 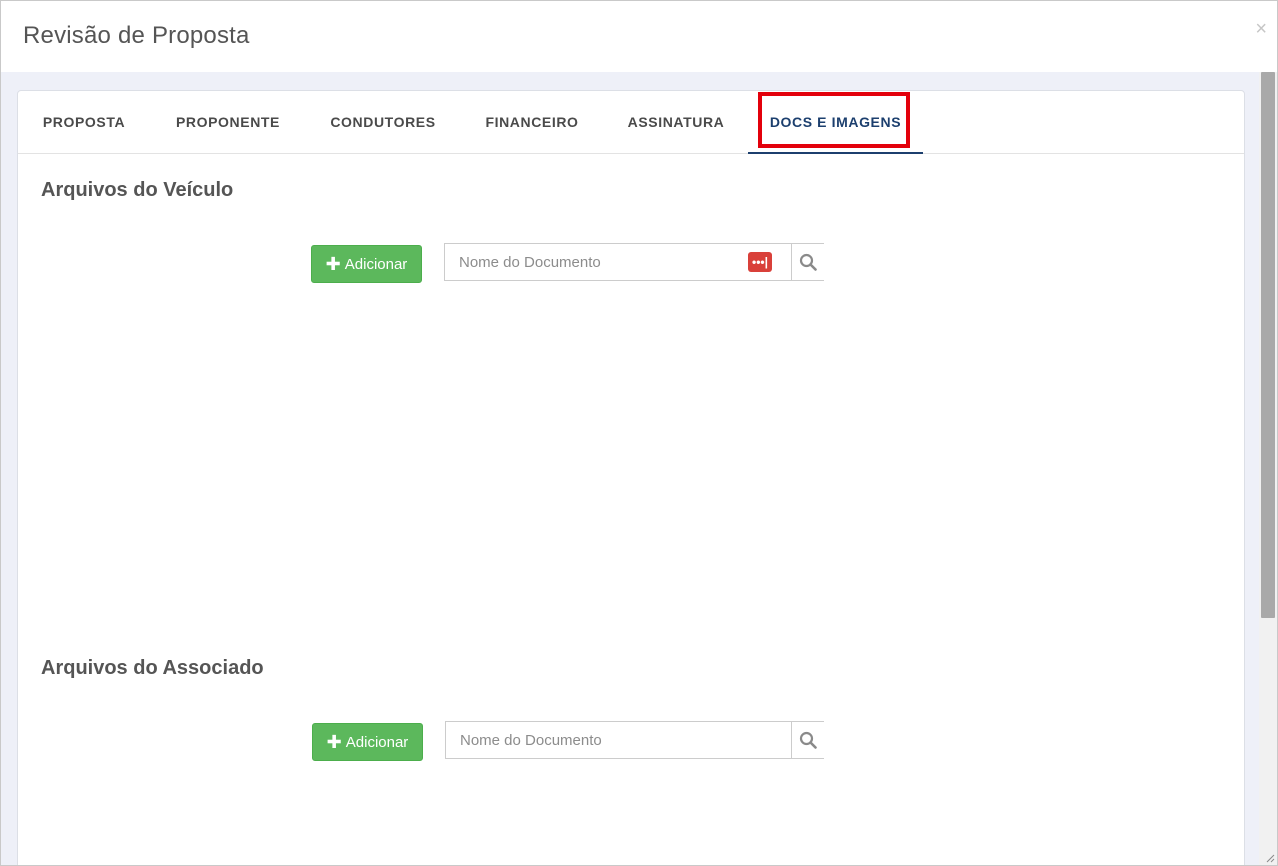 I want to click on password-manager-icon: •••|, so click(x=760, y=262).